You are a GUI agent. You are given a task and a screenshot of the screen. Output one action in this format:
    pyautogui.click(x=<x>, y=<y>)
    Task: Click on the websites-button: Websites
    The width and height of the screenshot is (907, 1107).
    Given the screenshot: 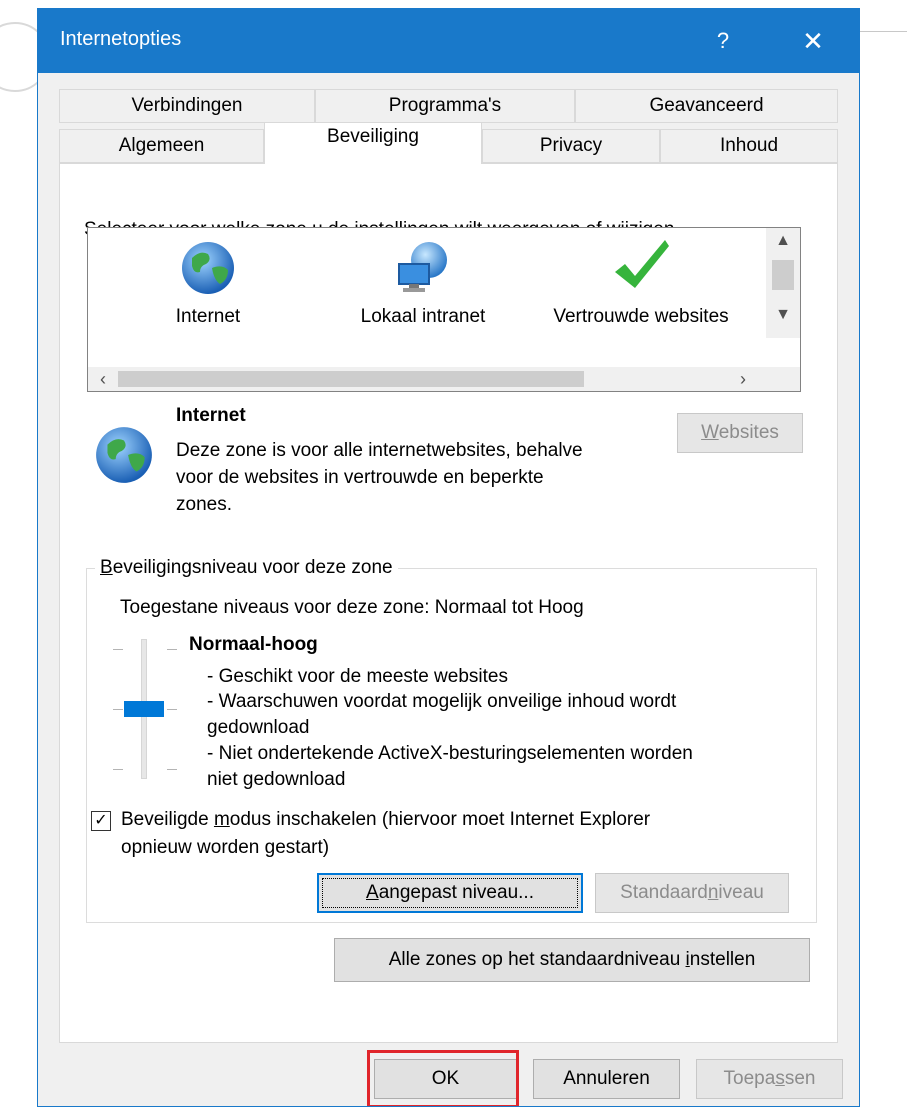 What is the action you would take?
    pyautogui.click(x=740, y=433)
    